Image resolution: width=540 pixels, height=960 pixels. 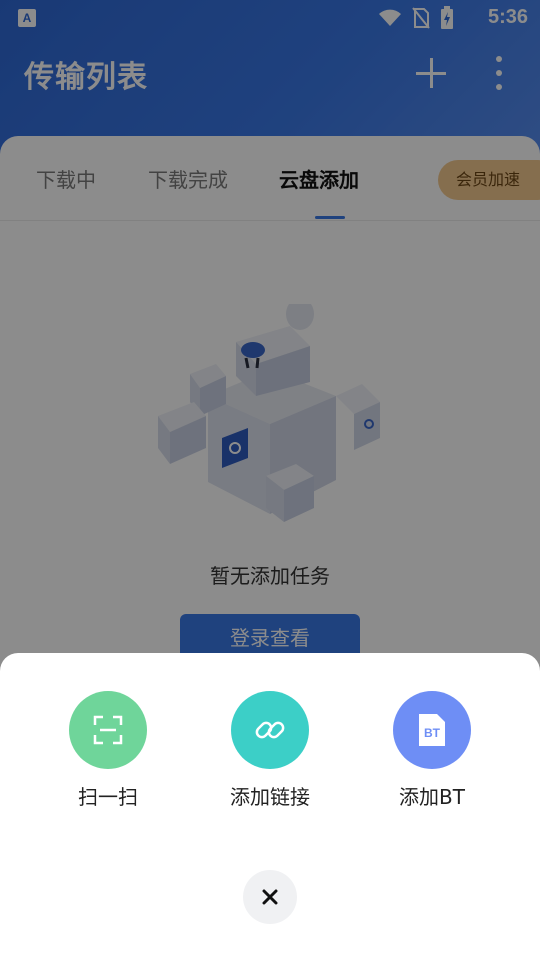 I want to click on bt-file-icon: BT, so click(x=432, y=730).